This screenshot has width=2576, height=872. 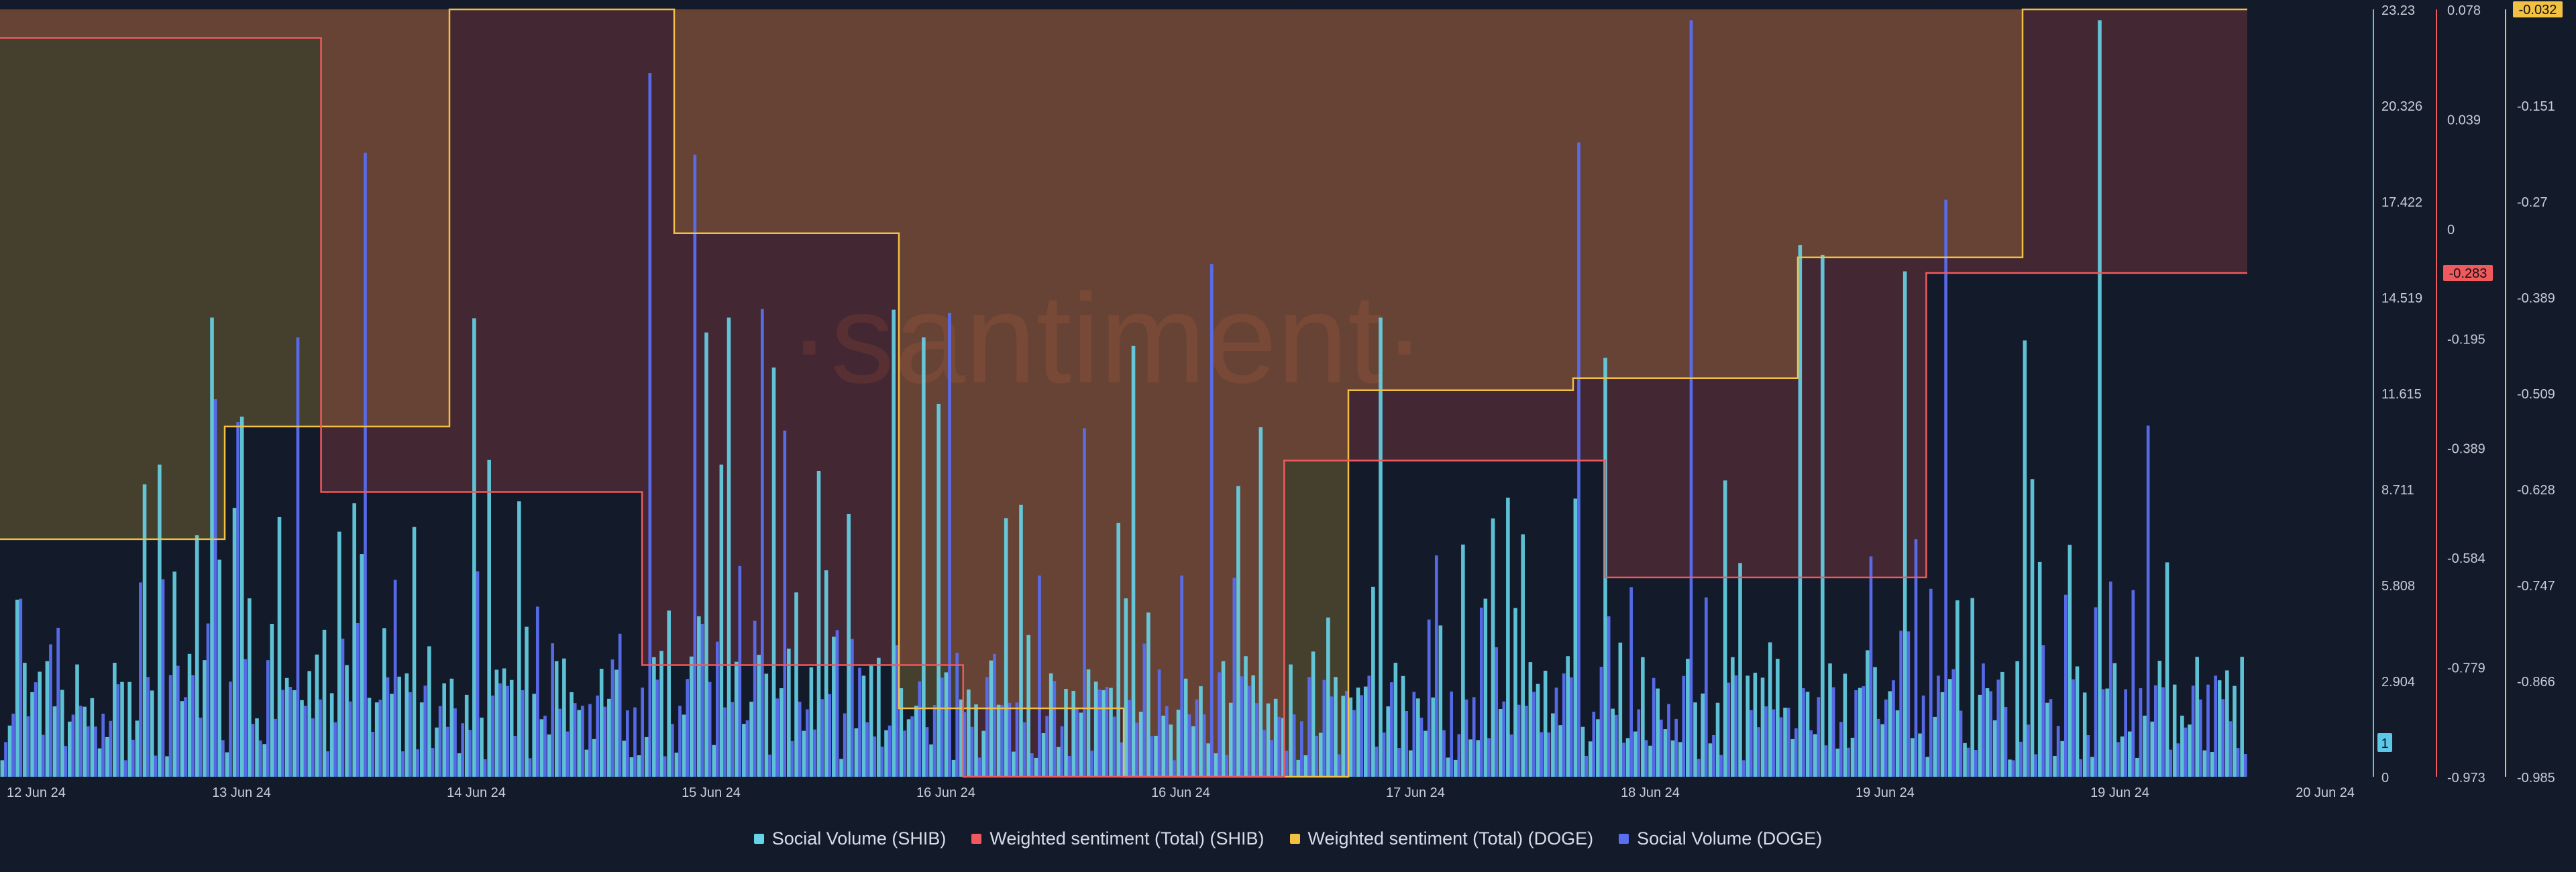 What do you see at coordinates (2536, 682) in the screenshot?
I see `sentiment_doge-tick-label: -0.866` at bounding box center [2536, 682].